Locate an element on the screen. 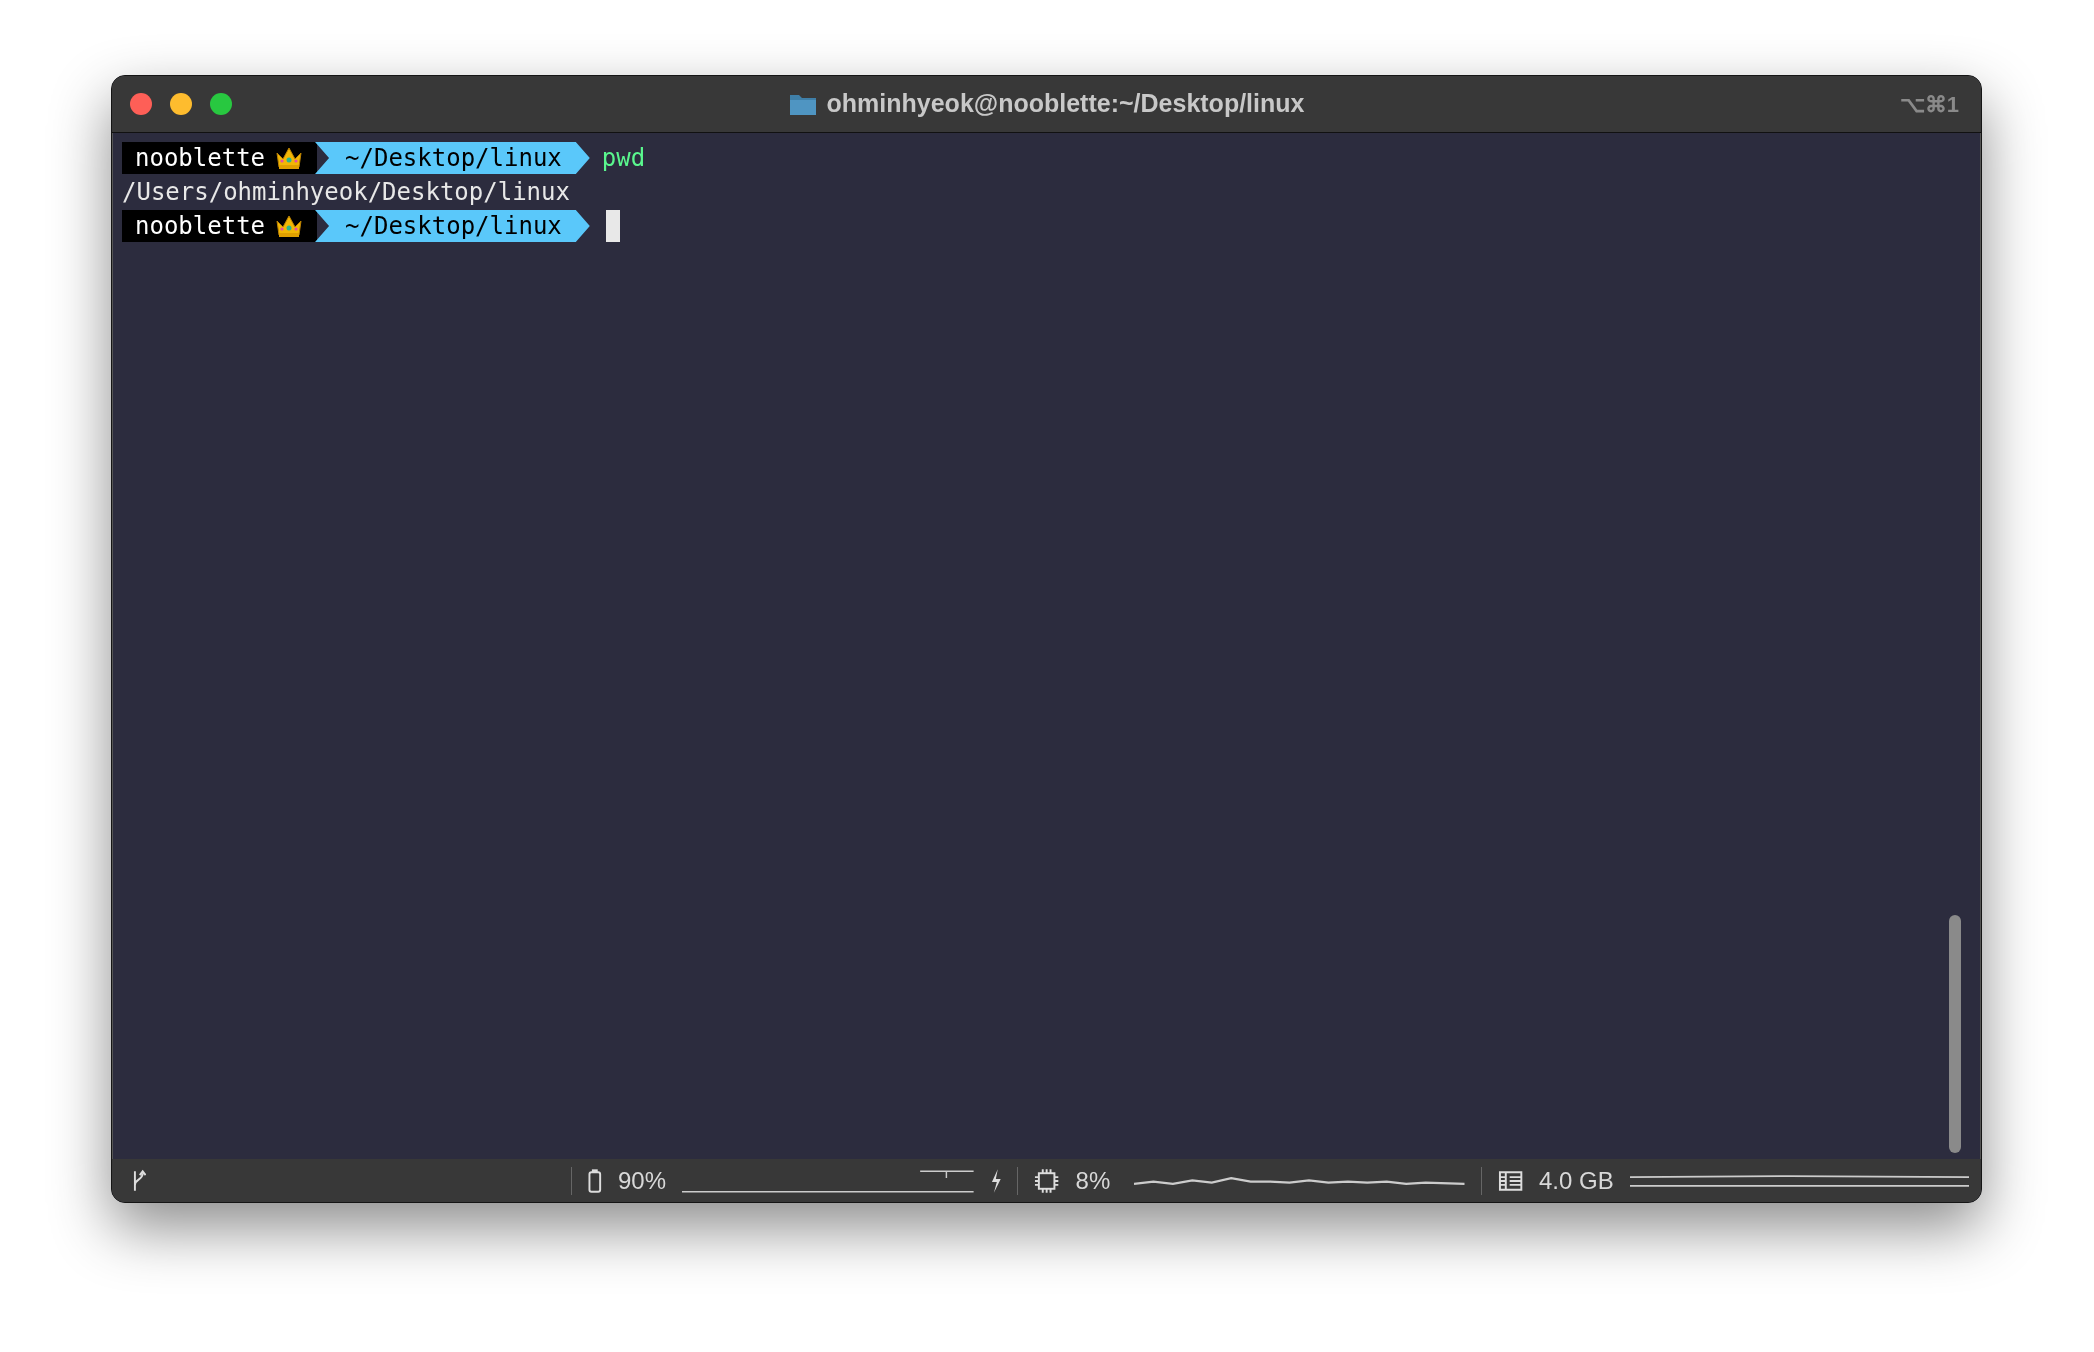  folder-icon is located at coordinates (802, 104).